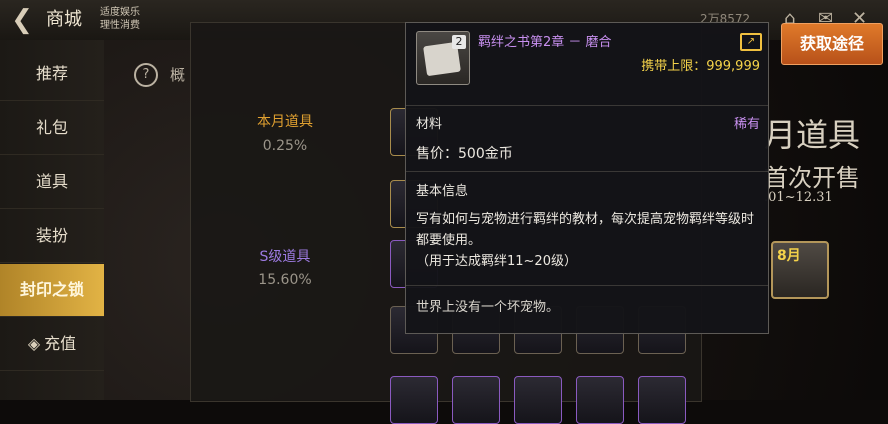  I want to click on item-category: 材料, so click(429, 124).